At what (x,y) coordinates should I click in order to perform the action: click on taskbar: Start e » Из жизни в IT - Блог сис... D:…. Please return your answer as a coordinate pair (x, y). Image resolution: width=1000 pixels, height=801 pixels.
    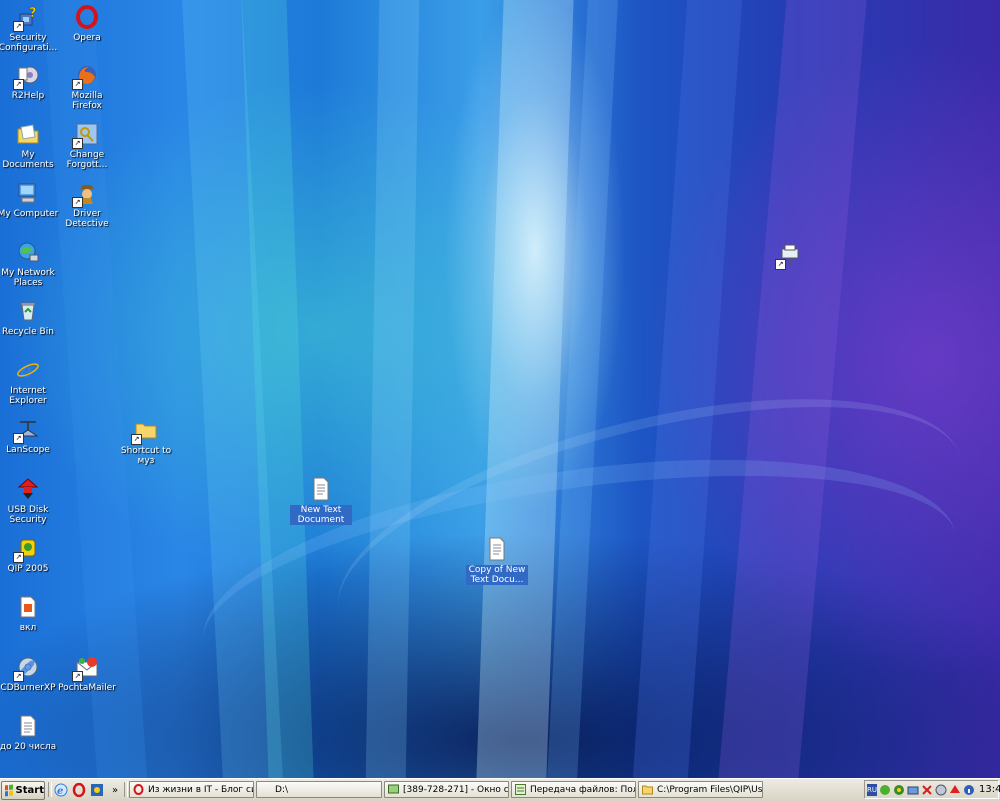
    Looking at the image, I should click on (500, 789).